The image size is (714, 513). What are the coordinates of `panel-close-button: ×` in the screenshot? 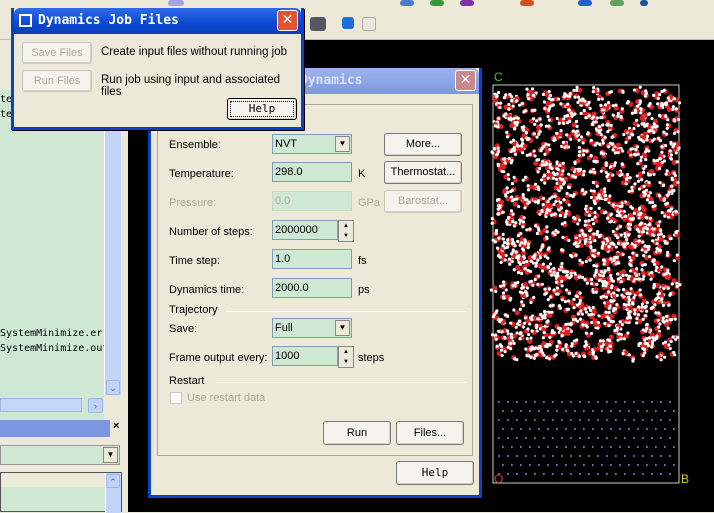 It's located at (116, 426).